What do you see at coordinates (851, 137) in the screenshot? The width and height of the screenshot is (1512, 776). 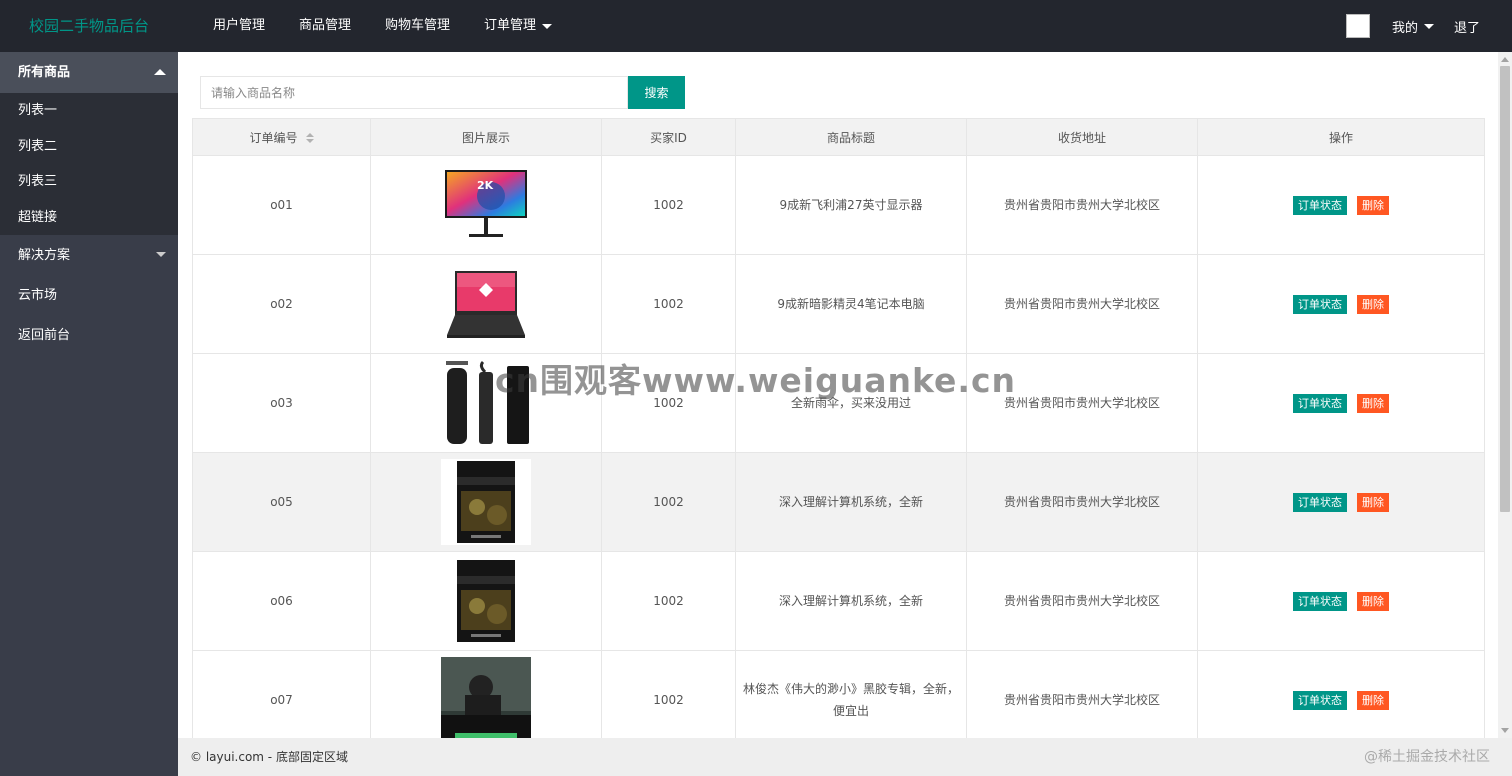 I see `column-header-title: 商品标题` at bounding box center [851, 137].